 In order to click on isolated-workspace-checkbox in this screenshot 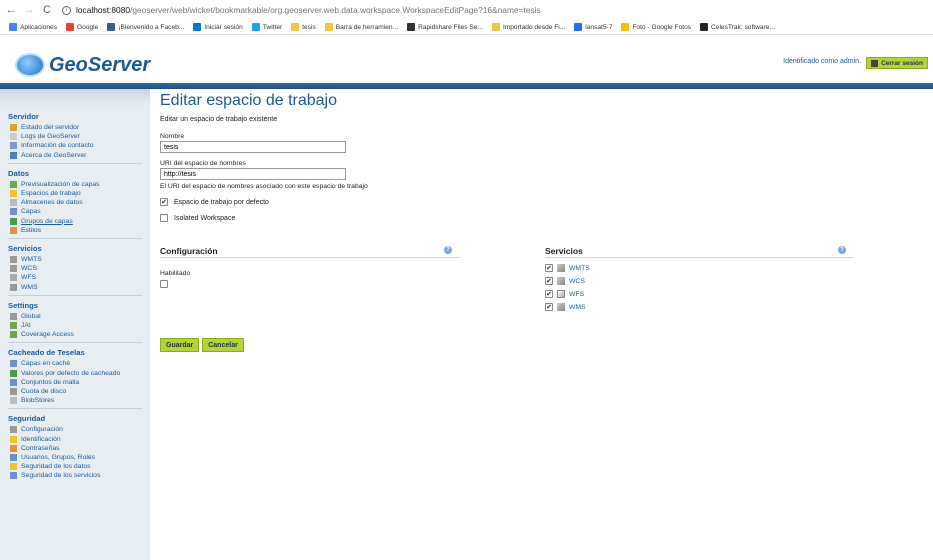, I will do `click(164, 218)`.